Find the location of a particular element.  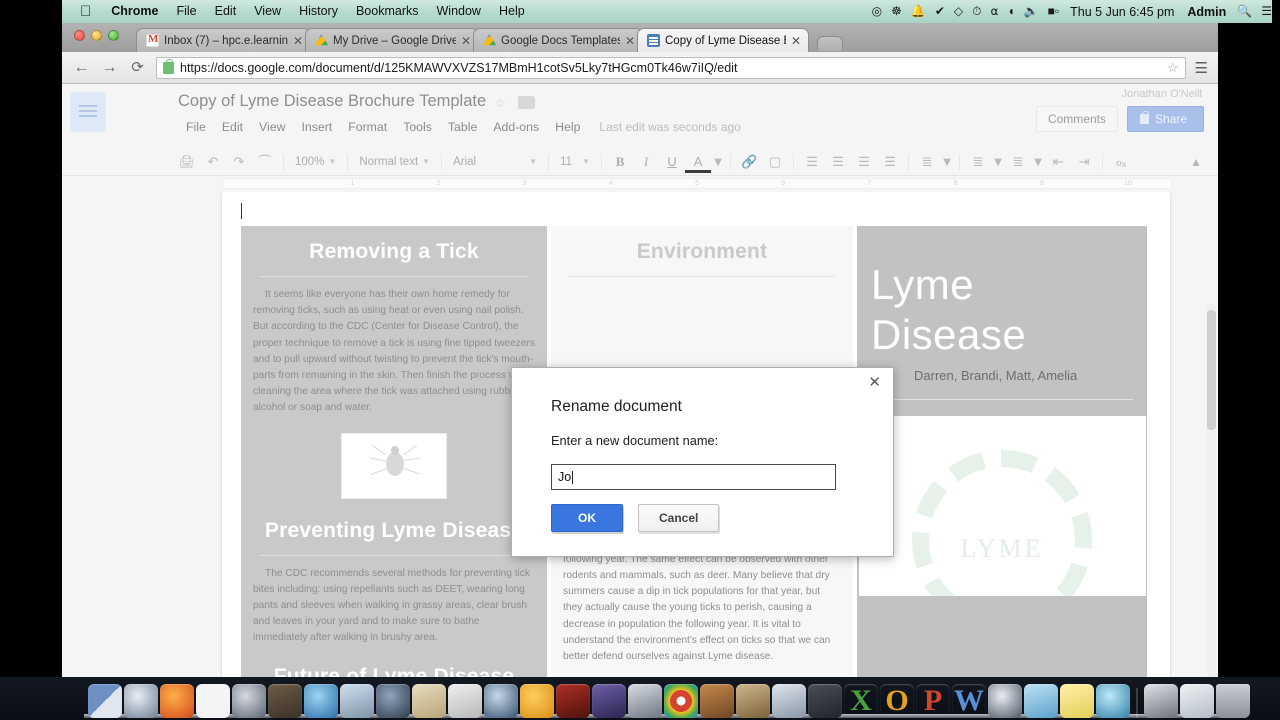

timemachine-icon: ☸ is located at coordinates (896, 11).